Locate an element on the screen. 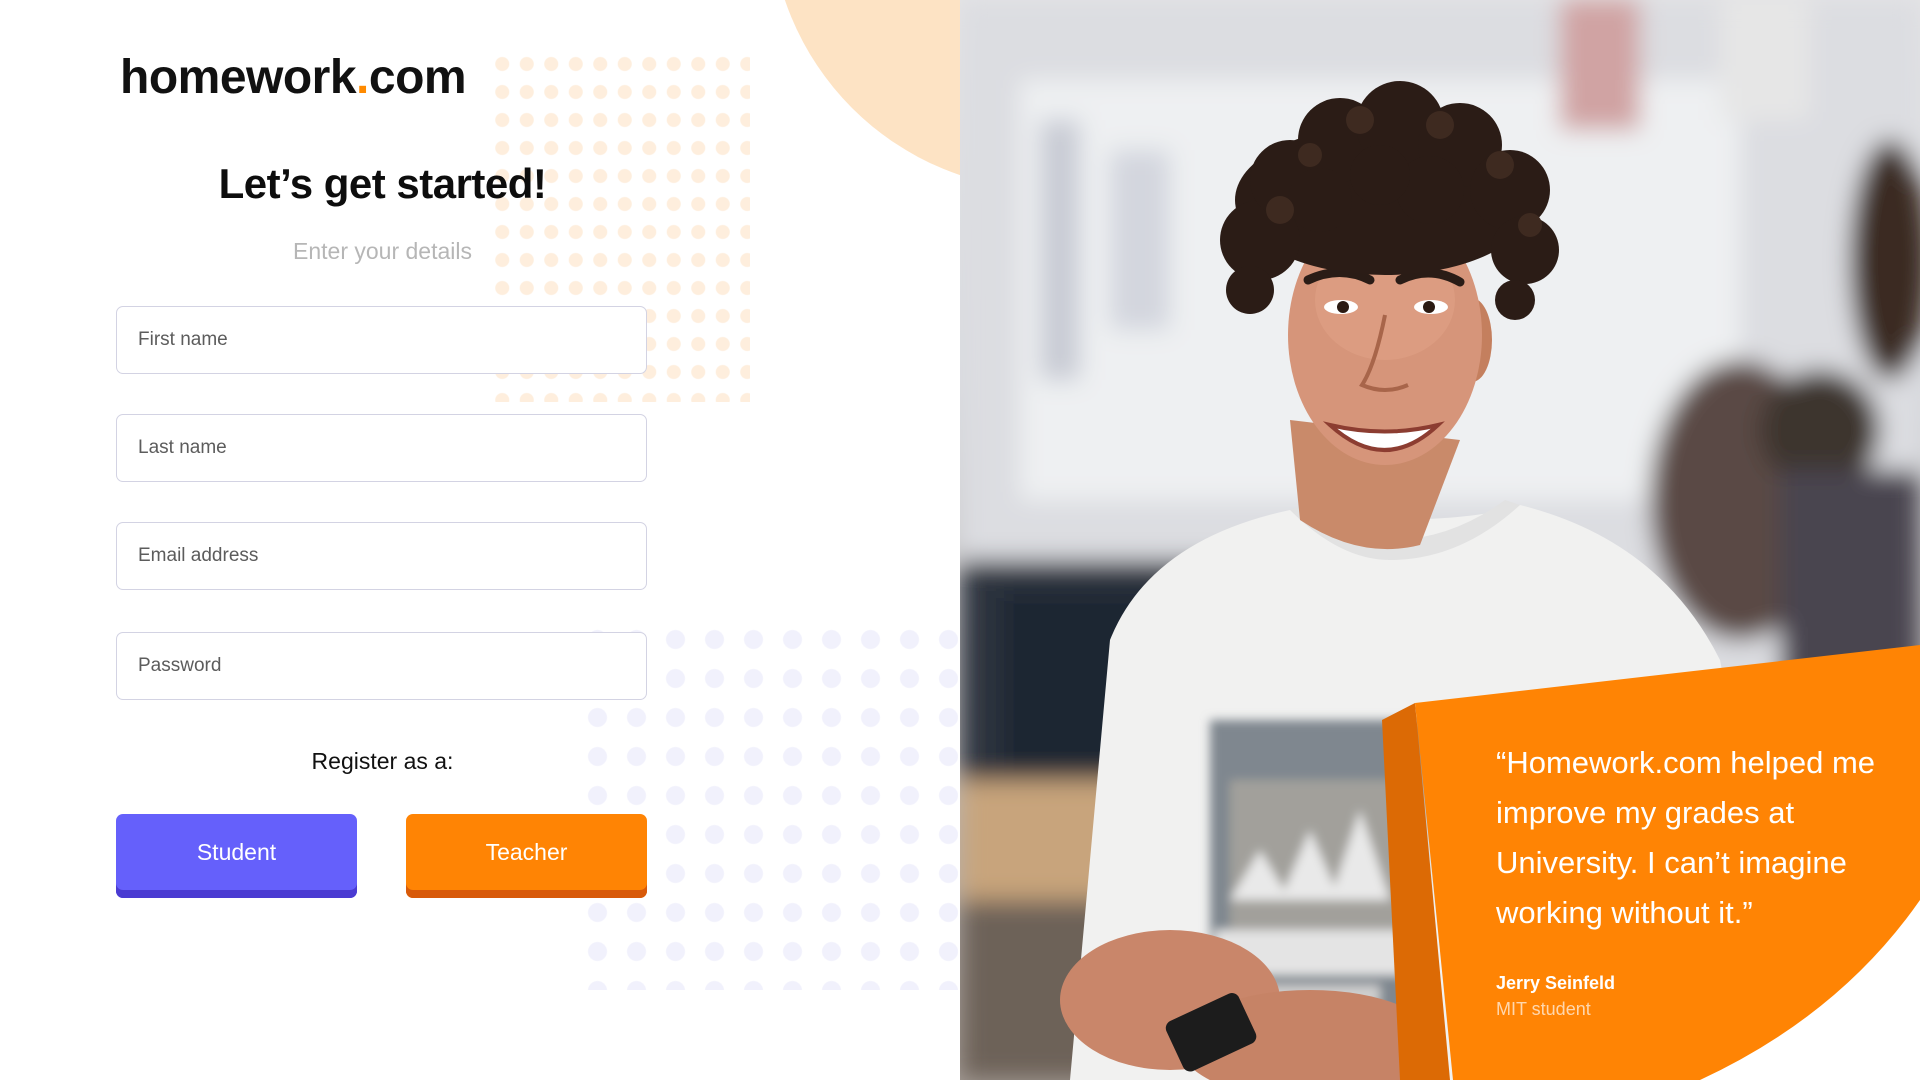  brand-name: homework is located at coordinates (238, 77).